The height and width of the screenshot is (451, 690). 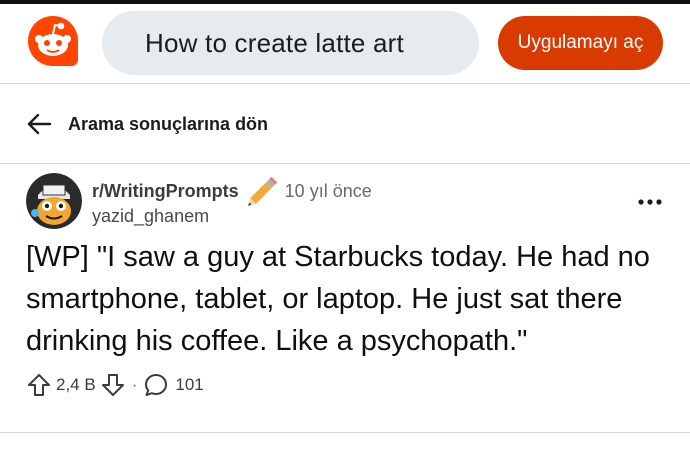 I want to click on downvote-icon, so click(x=113, y=385).